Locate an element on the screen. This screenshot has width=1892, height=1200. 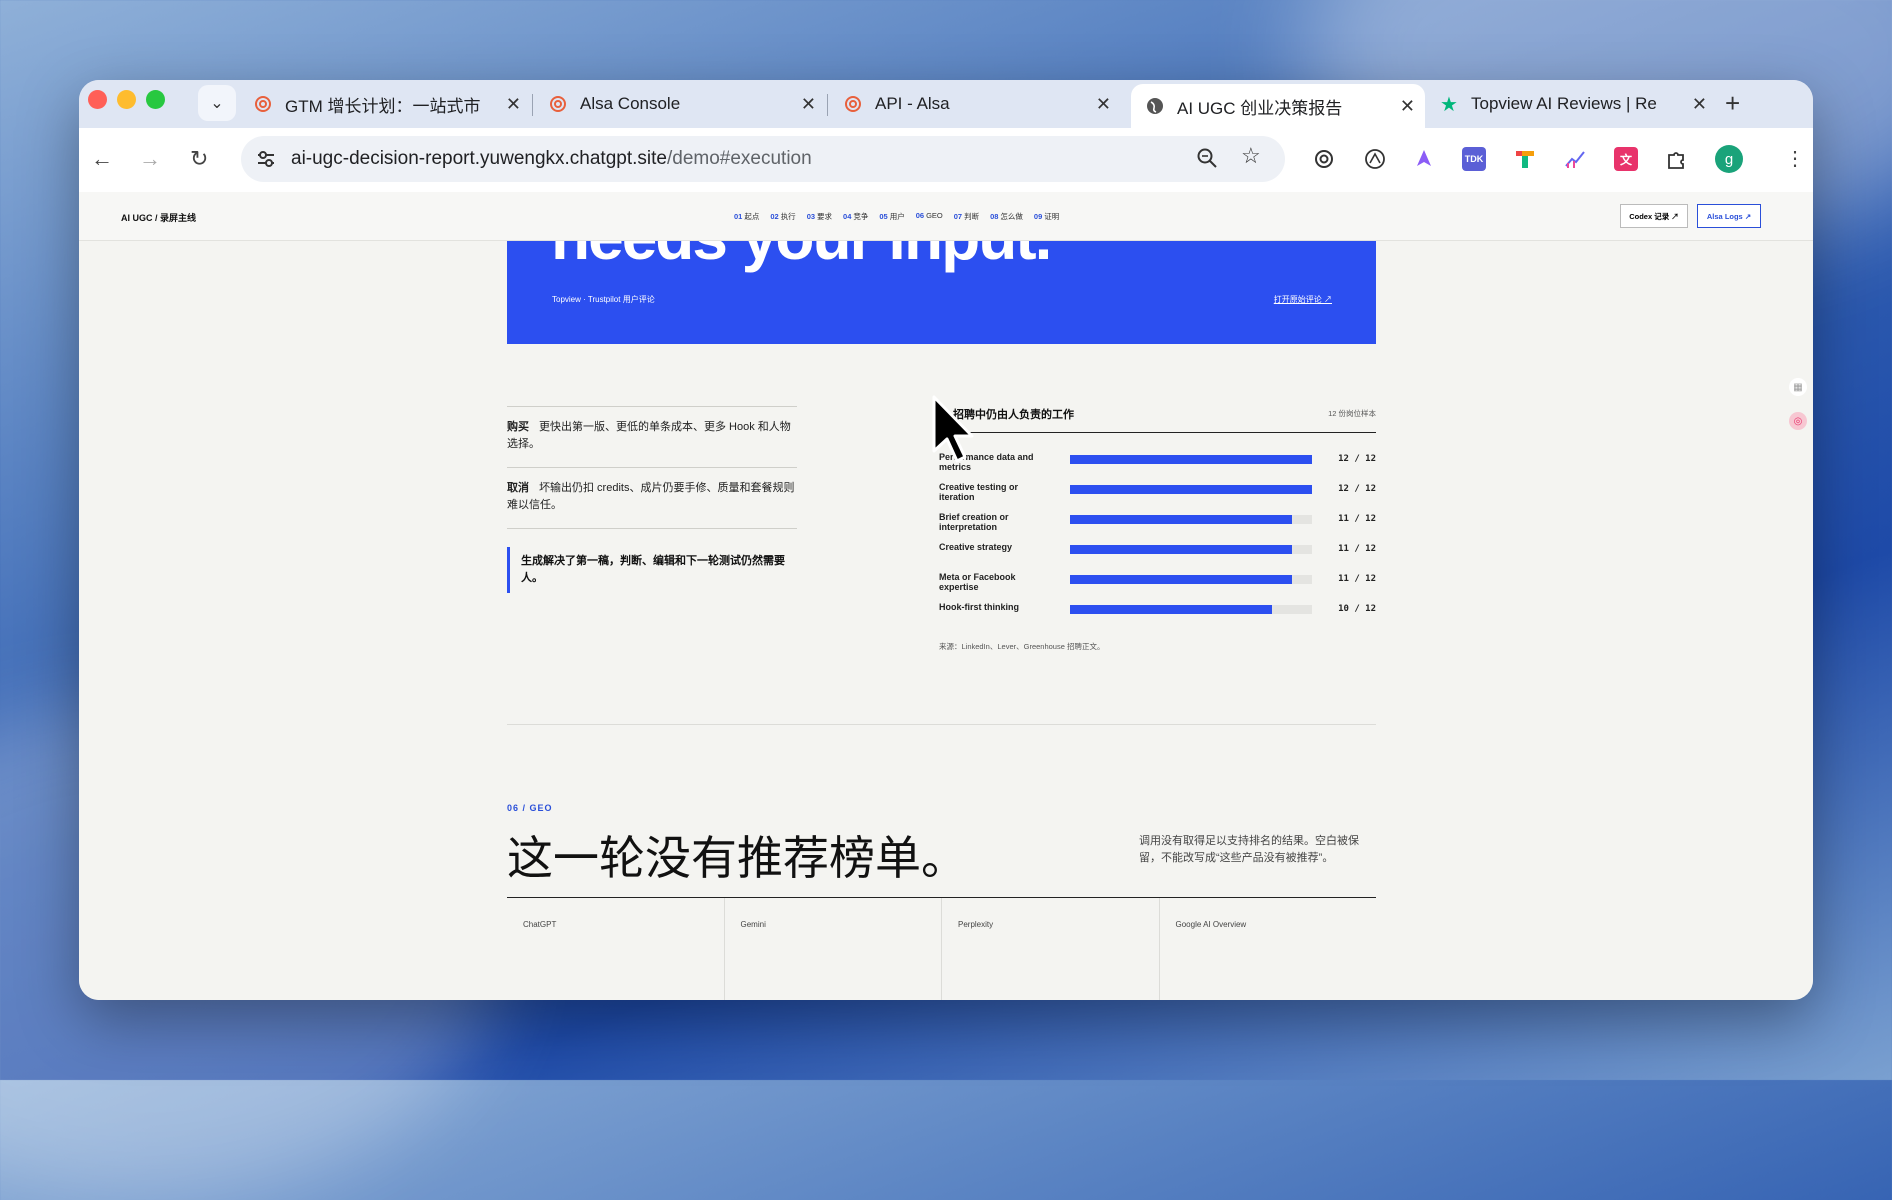
site-brand: AI UGC / 录屏主线 is located at coordinates (158, 217).